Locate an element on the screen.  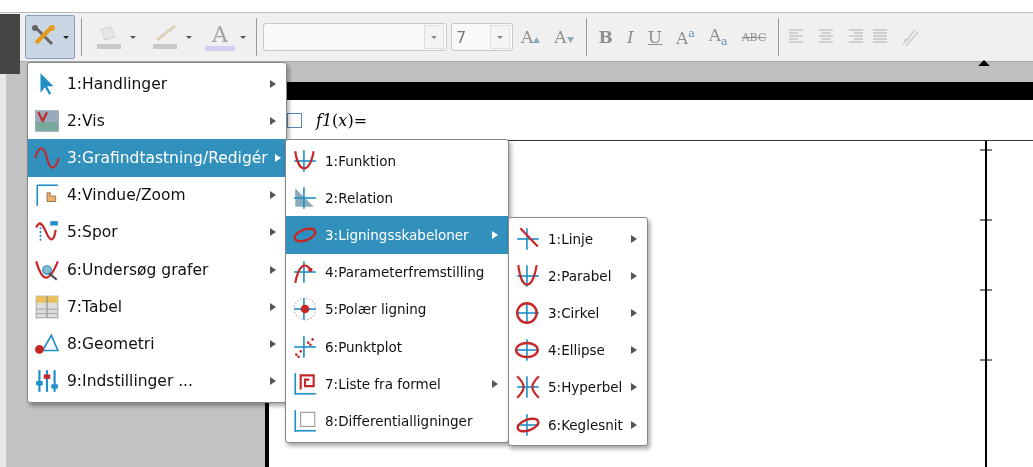
spiral-list-icon is located at coordinates (305, 383).